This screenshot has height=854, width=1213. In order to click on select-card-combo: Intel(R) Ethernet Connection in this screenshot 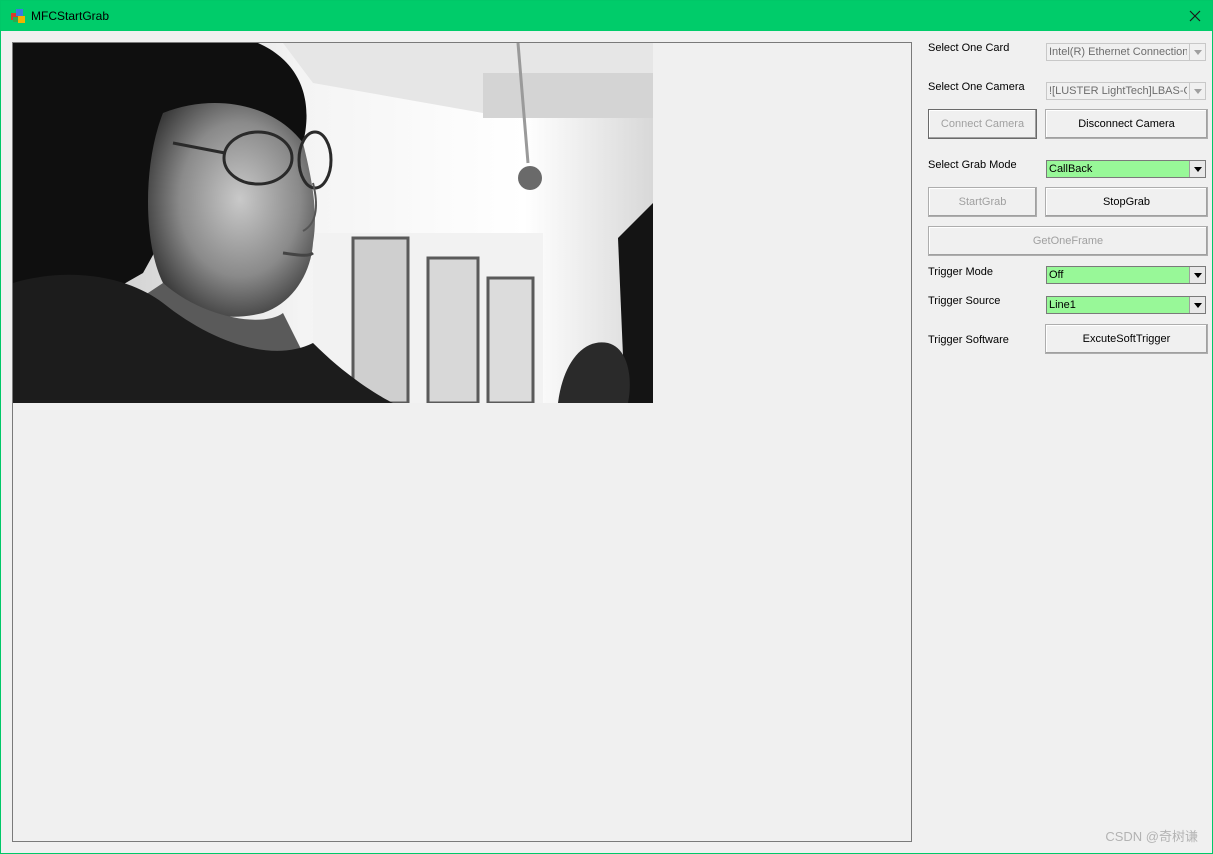, I will do `click(1126, 52)`.